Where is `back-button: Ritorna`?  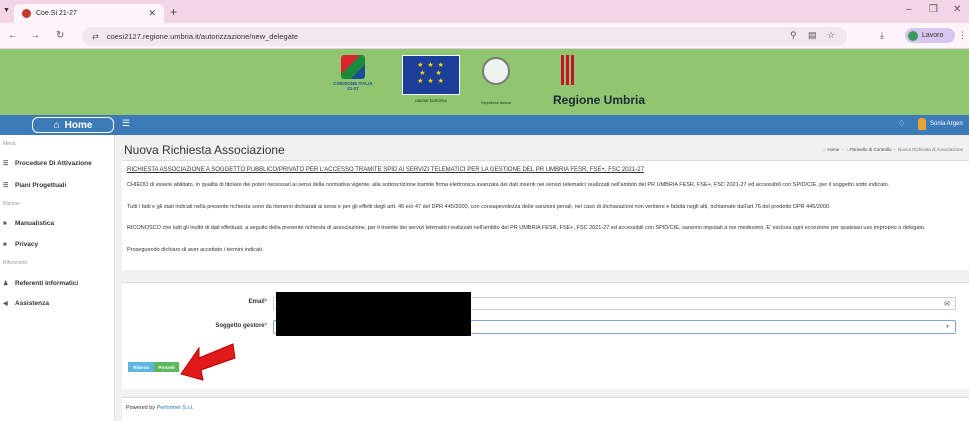
back-button: Ritorna is located at coordinates (141, 367).